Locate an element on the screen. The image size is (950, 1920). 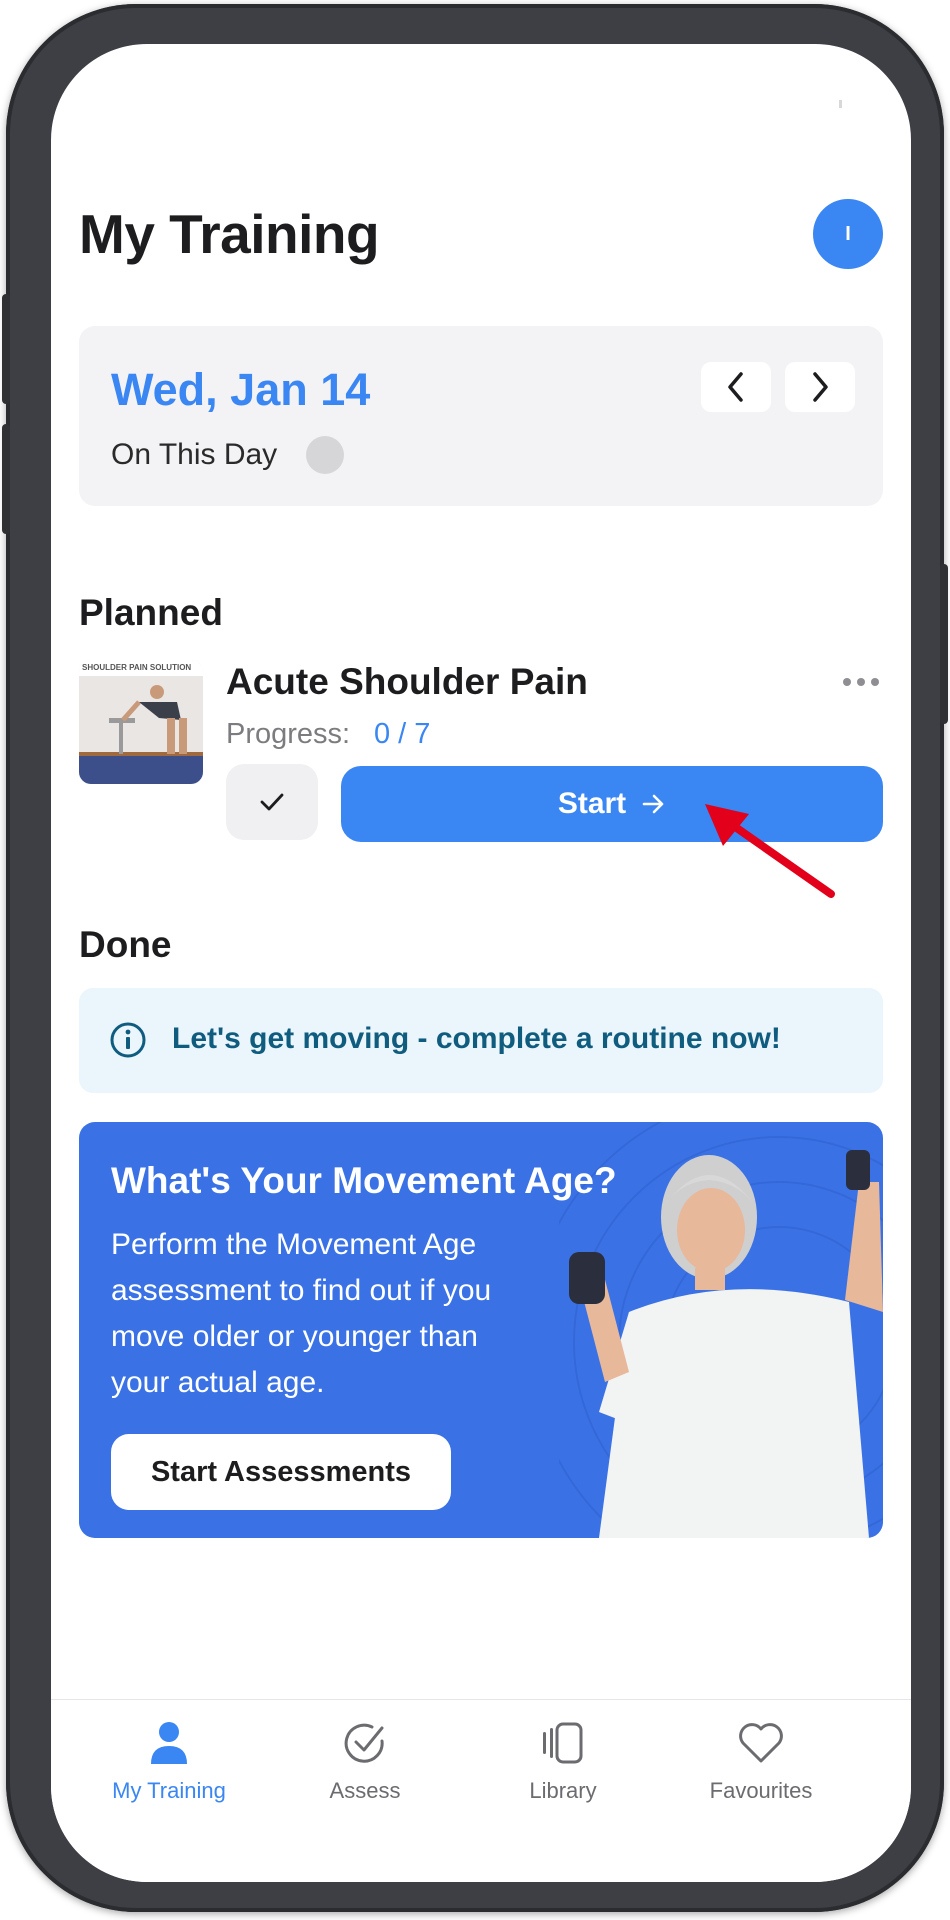
chevron-right-icon is located at coordinates (820, 387).